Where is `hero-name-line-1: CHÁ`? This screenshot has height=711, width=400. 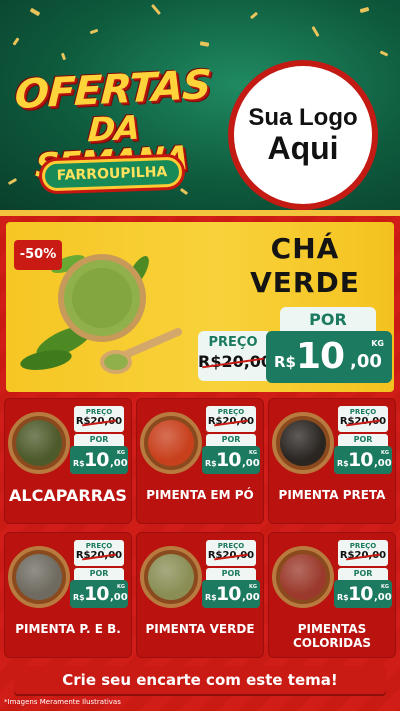
hero-name-line-1: CHÁ is located at coordinates (305, 248).